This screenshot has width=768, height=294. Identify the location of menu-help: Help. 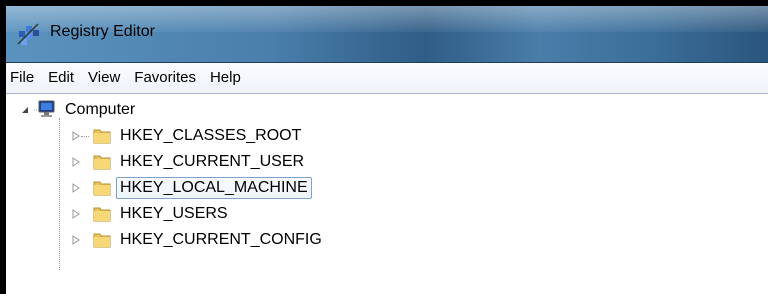
(225, 78).